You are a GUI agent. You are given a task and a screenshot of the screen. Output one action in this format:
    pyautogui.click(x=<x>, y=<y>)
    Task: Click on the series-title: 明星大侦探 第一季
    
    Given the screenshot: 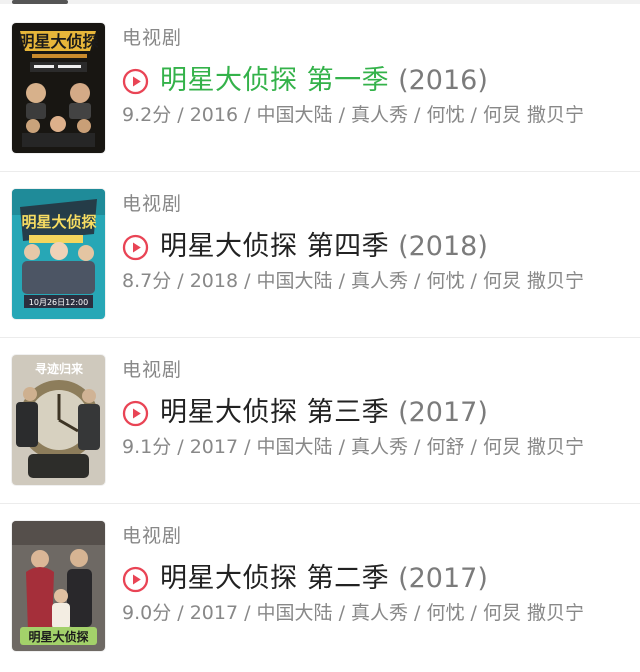 What is the action you would take?
    pyautogui.click(x=274, y=81)
    